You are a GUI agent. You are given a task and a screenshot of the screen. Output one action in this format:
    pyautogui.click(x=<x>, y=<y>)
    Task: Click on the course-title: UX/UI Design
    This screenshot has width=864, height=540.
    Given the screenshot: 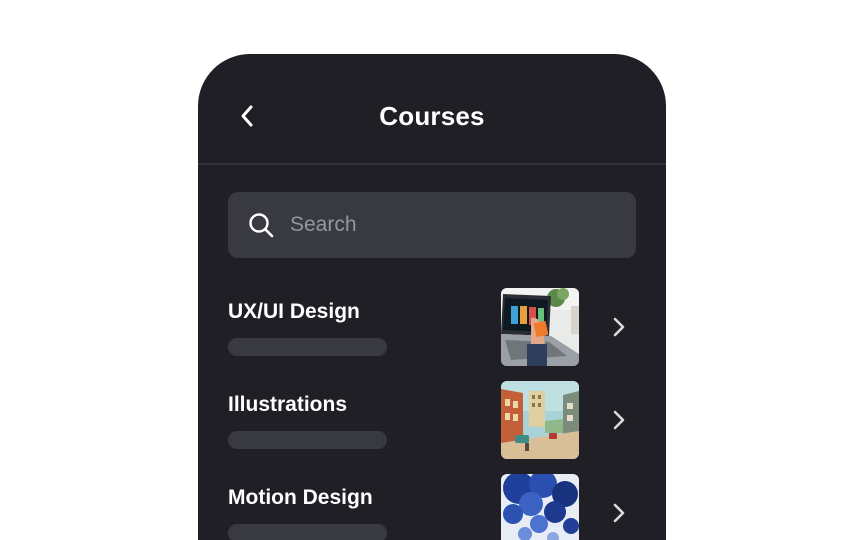 What is the action you would take?
    pyautogui.click(x=294, y=311)
    